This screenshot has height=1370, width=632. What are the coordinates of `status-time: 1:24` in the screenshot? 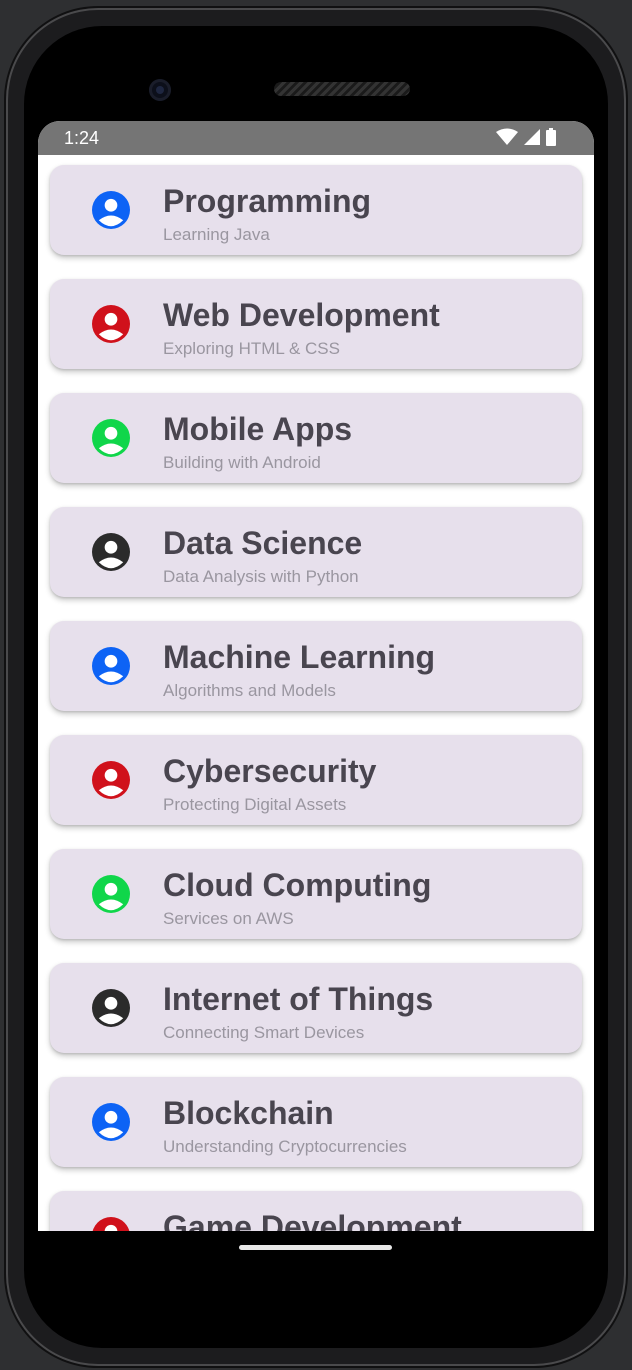 It's located at (82, 138).